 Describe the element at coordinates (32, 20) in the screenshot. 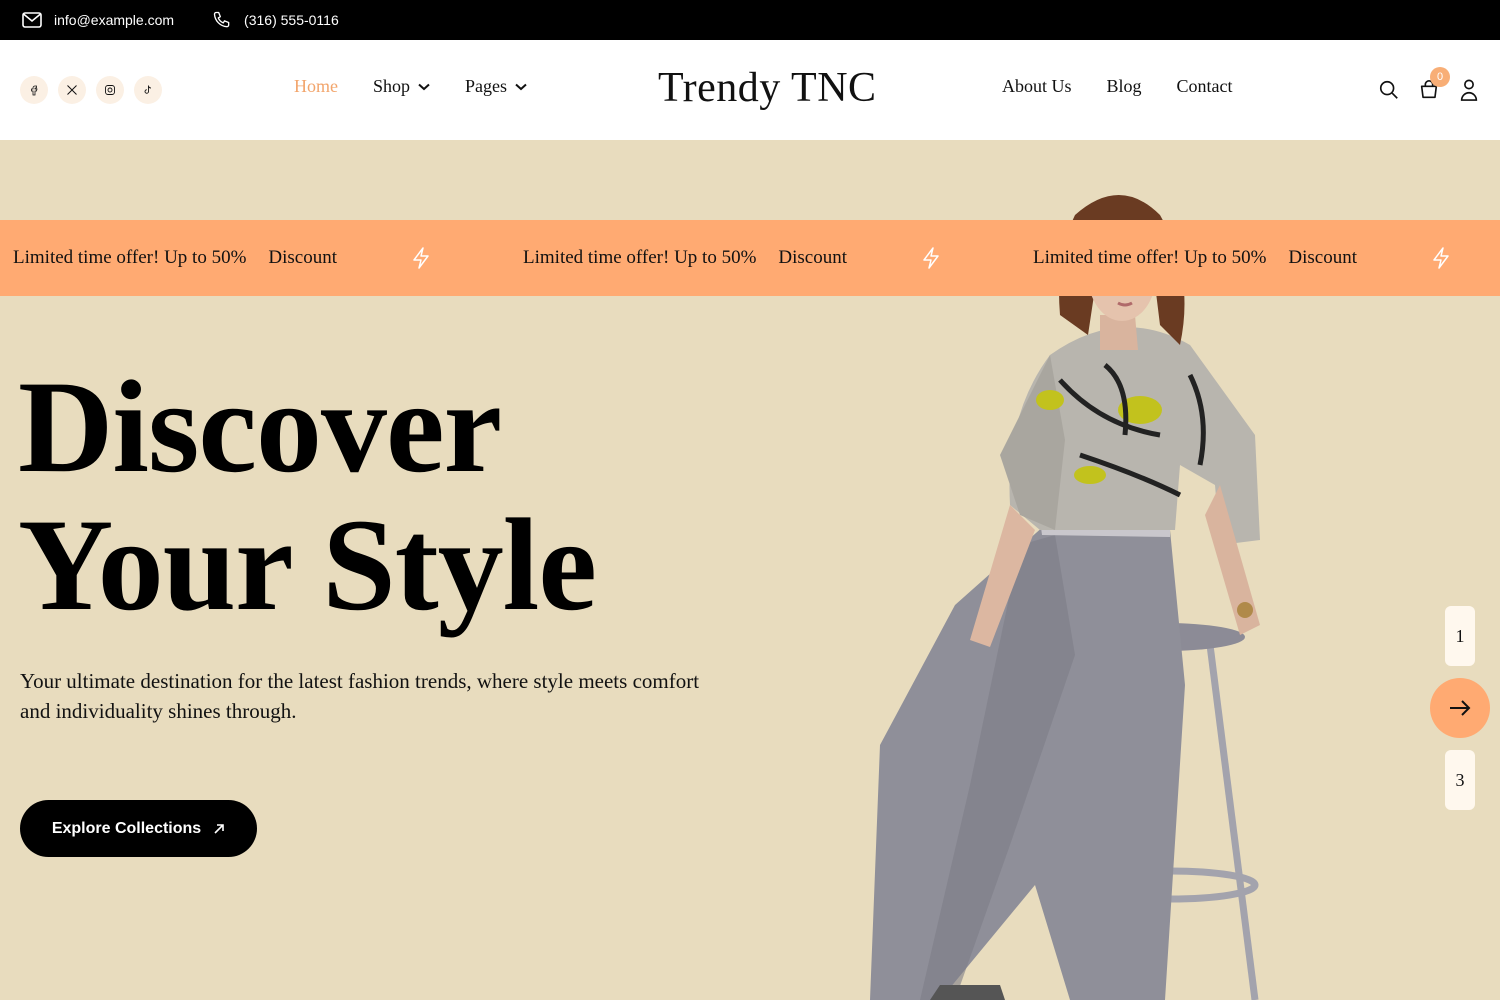

I see `mail-icon` at that location.